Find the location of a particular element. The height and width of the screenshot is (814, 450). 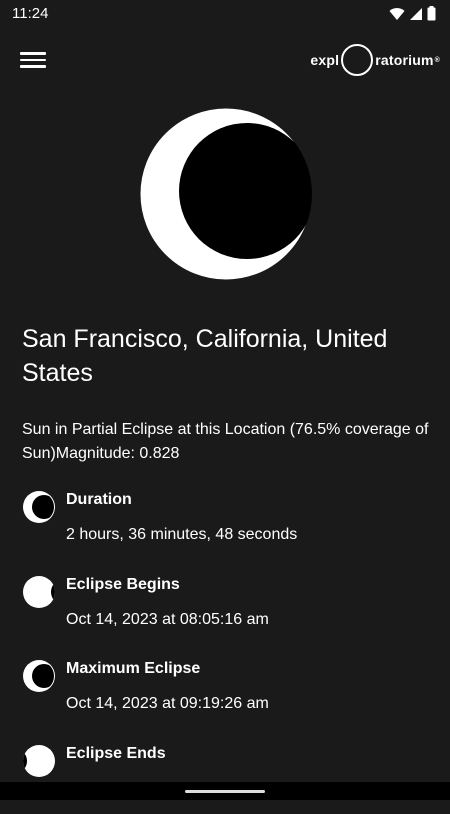

logo-text-right: ratorium is located at coordinates (404, 60).